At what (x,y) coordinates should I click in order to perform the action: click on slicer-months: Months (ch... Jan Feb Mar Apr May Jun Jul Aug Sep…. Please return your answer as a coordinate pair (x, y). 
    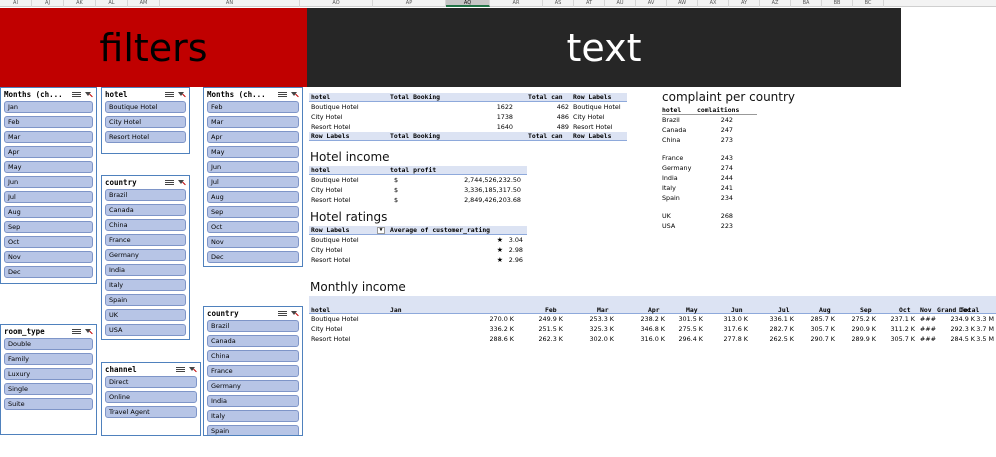
    Looking at the image, I should click on (48, 185).